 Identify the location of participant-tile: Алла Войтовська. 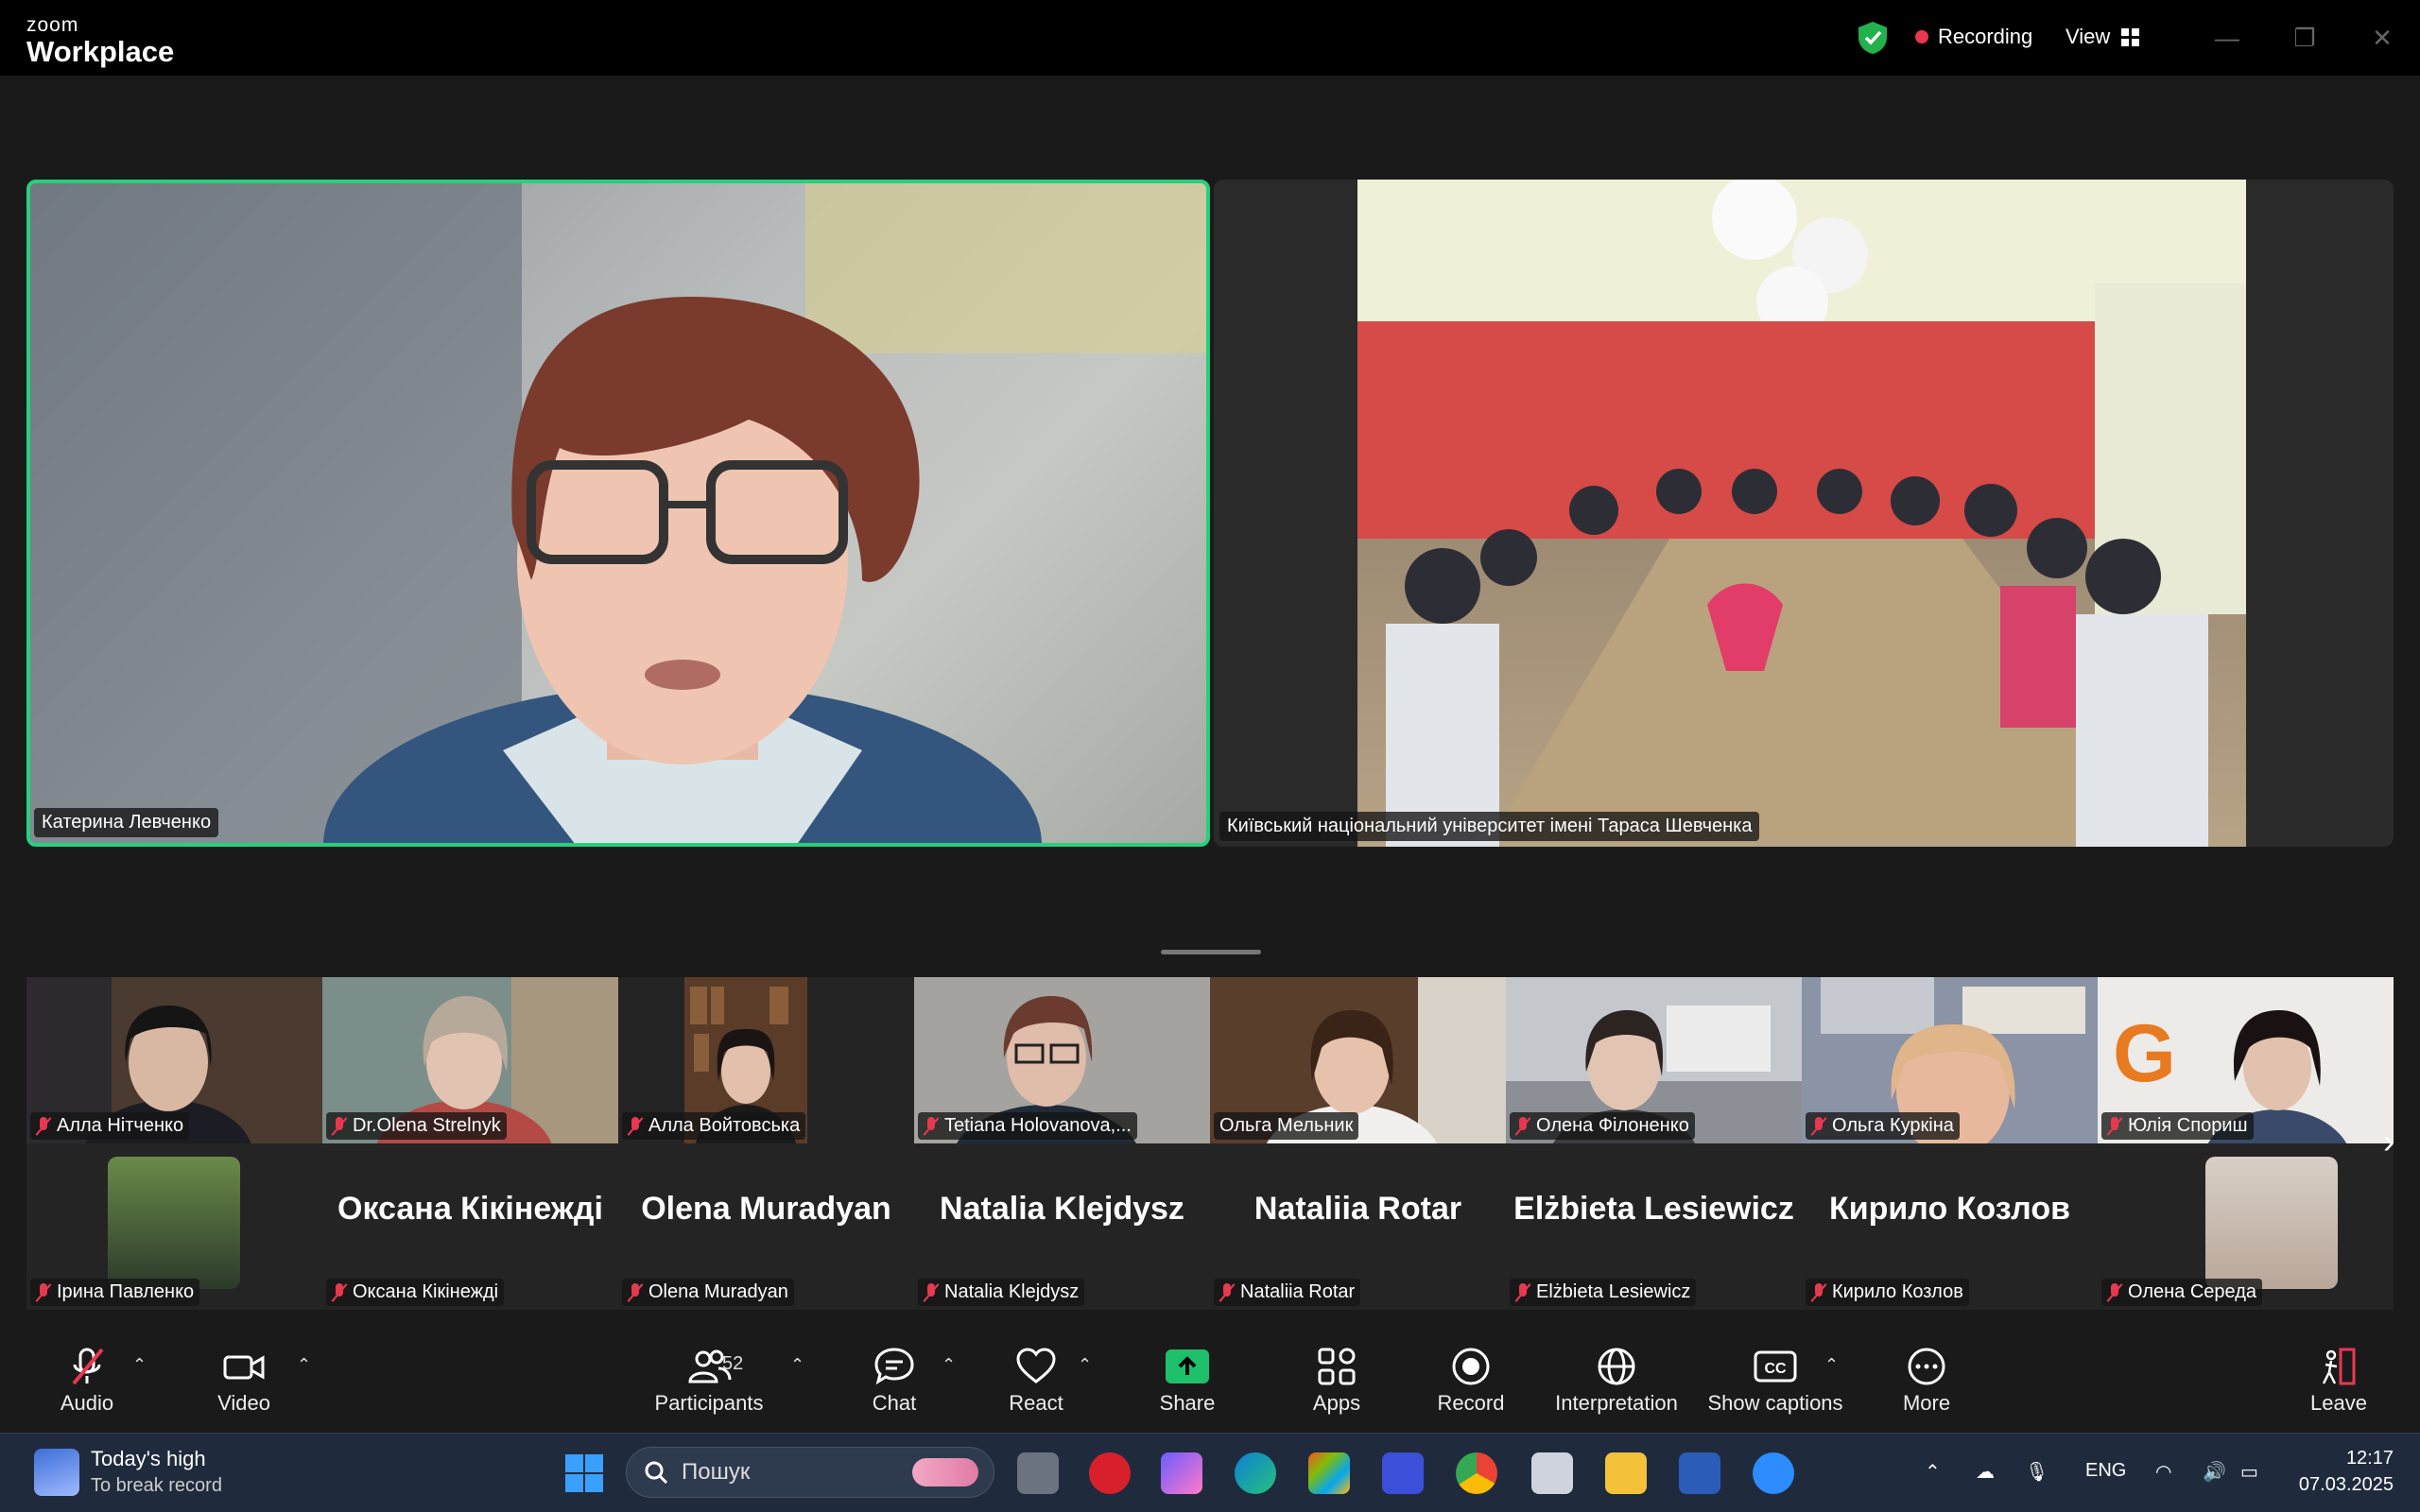
(766, 1060).